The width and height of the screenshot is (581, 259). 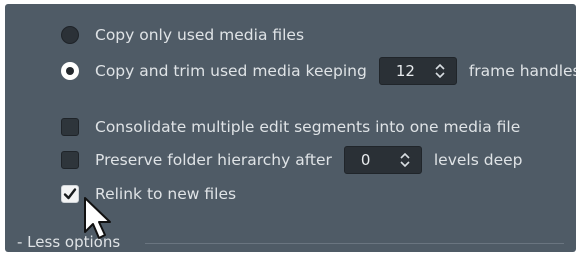 I want to click on checkmark-icon, so click(x=70, y=194).